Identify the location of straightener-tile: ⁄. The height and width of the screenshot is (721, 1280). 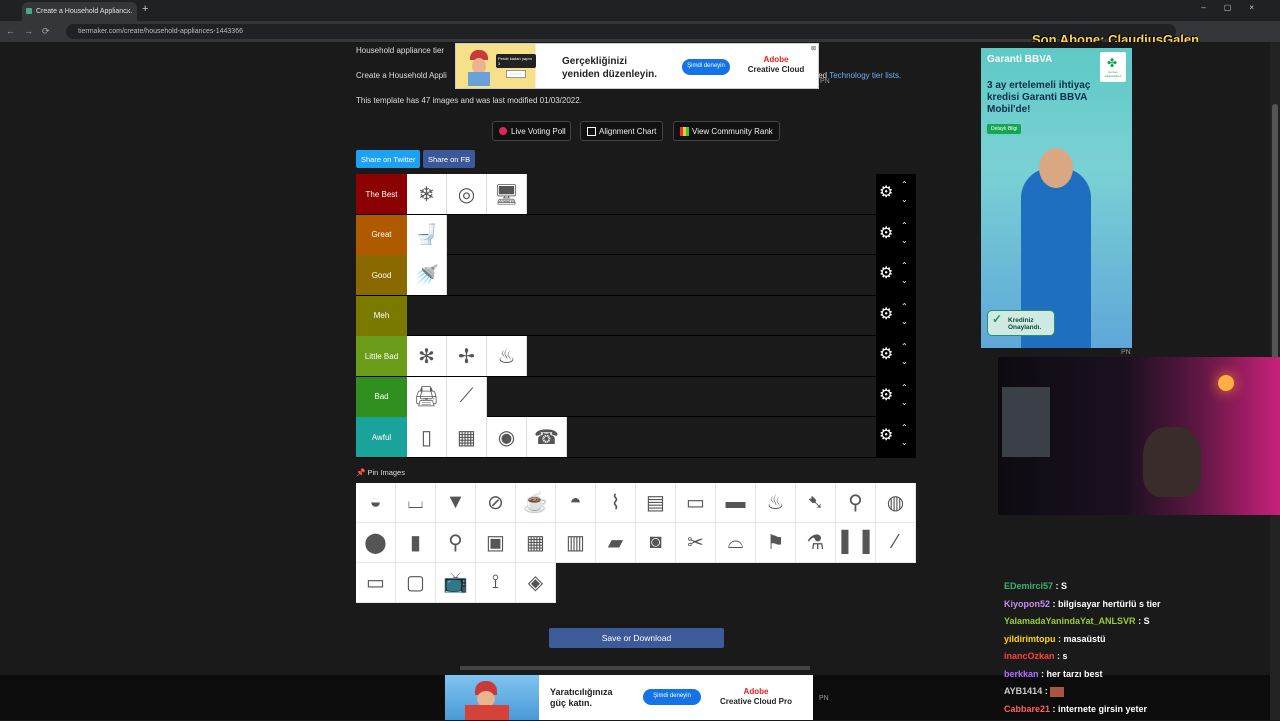
(896, 543).